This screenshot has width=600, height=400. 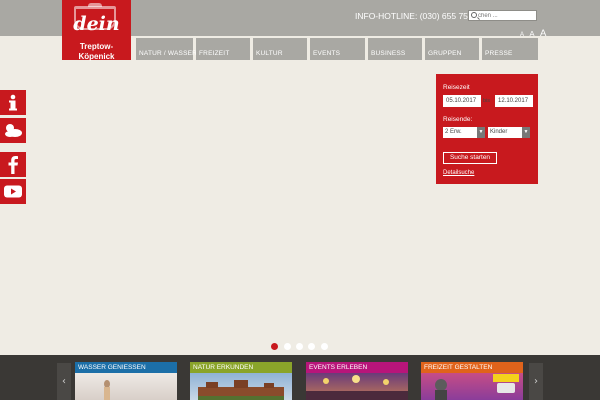 I want to click on teaser-card-natur: NATUR ERKUNDEN, so click(x=241, y=381).